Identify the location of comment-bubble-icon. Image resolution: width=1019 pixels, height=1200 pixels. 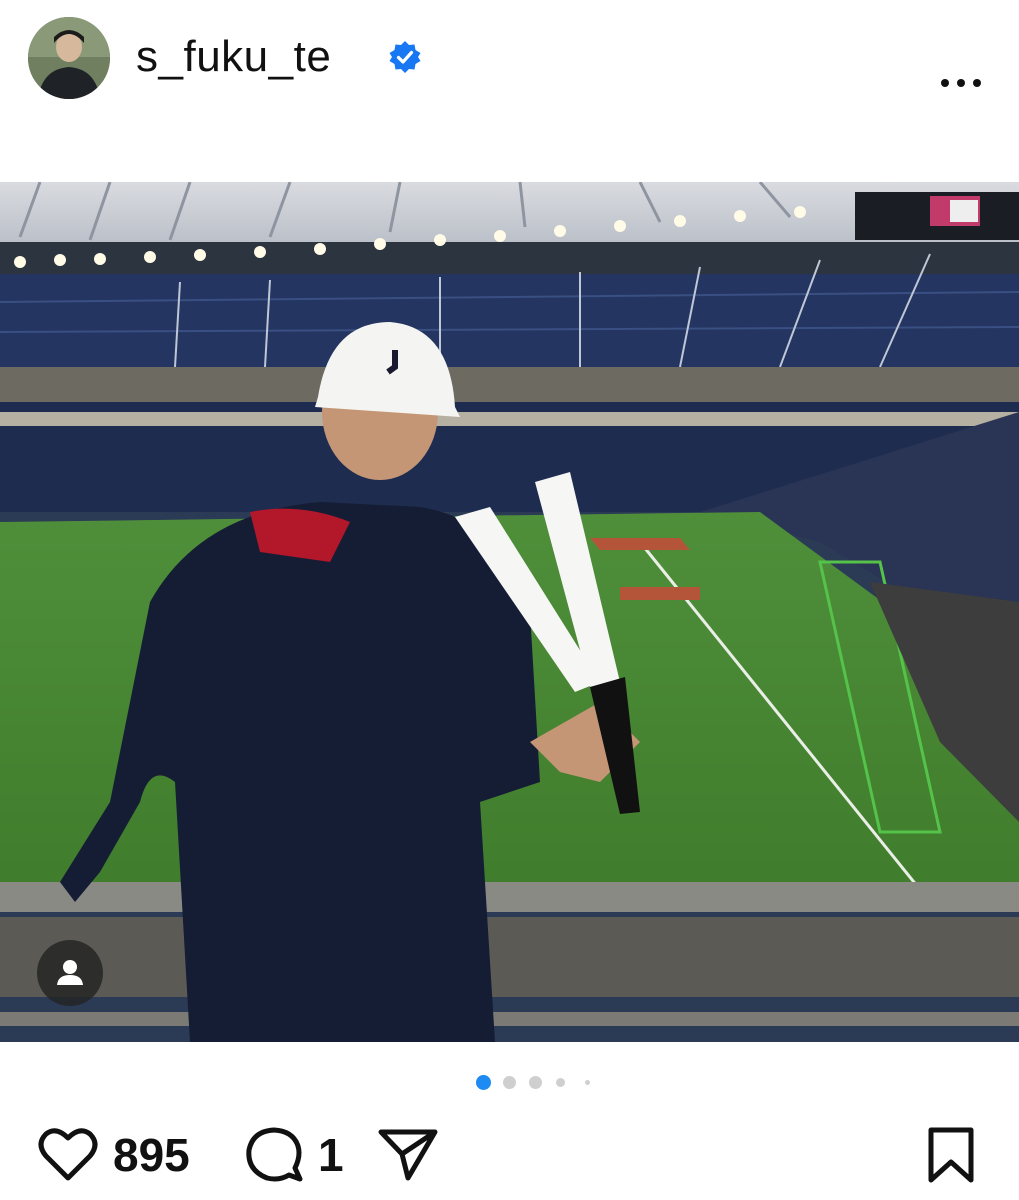
(274, 1155).